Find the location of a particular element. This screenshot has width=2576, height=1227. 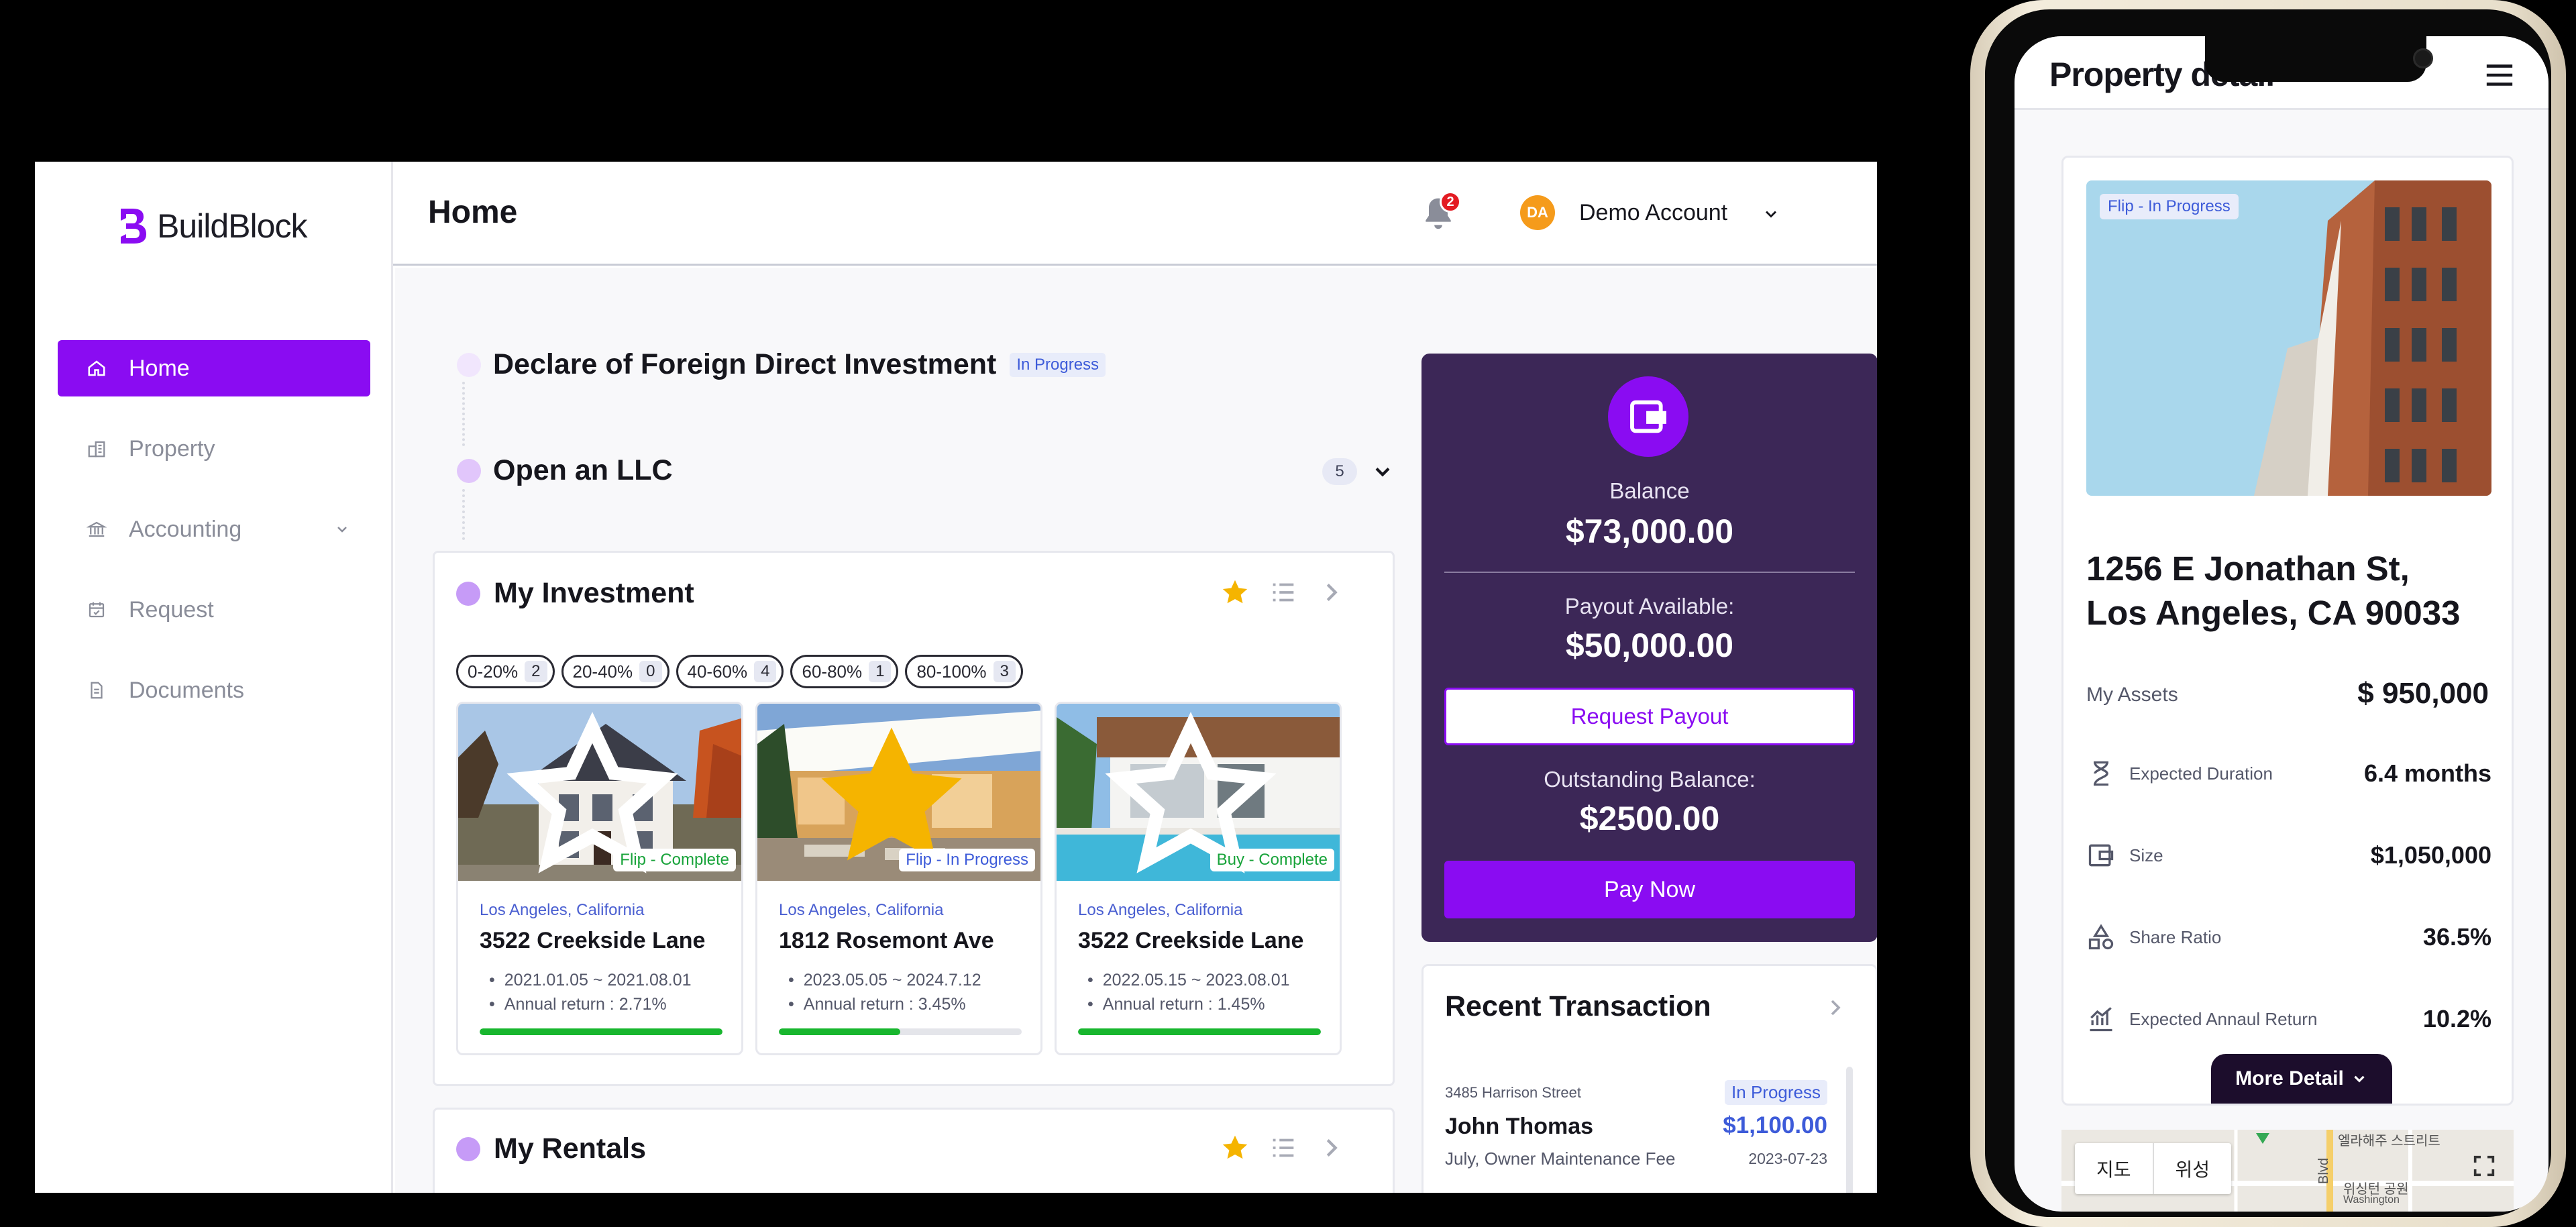

section-title: My Investment is located at coordinates (594, 593).